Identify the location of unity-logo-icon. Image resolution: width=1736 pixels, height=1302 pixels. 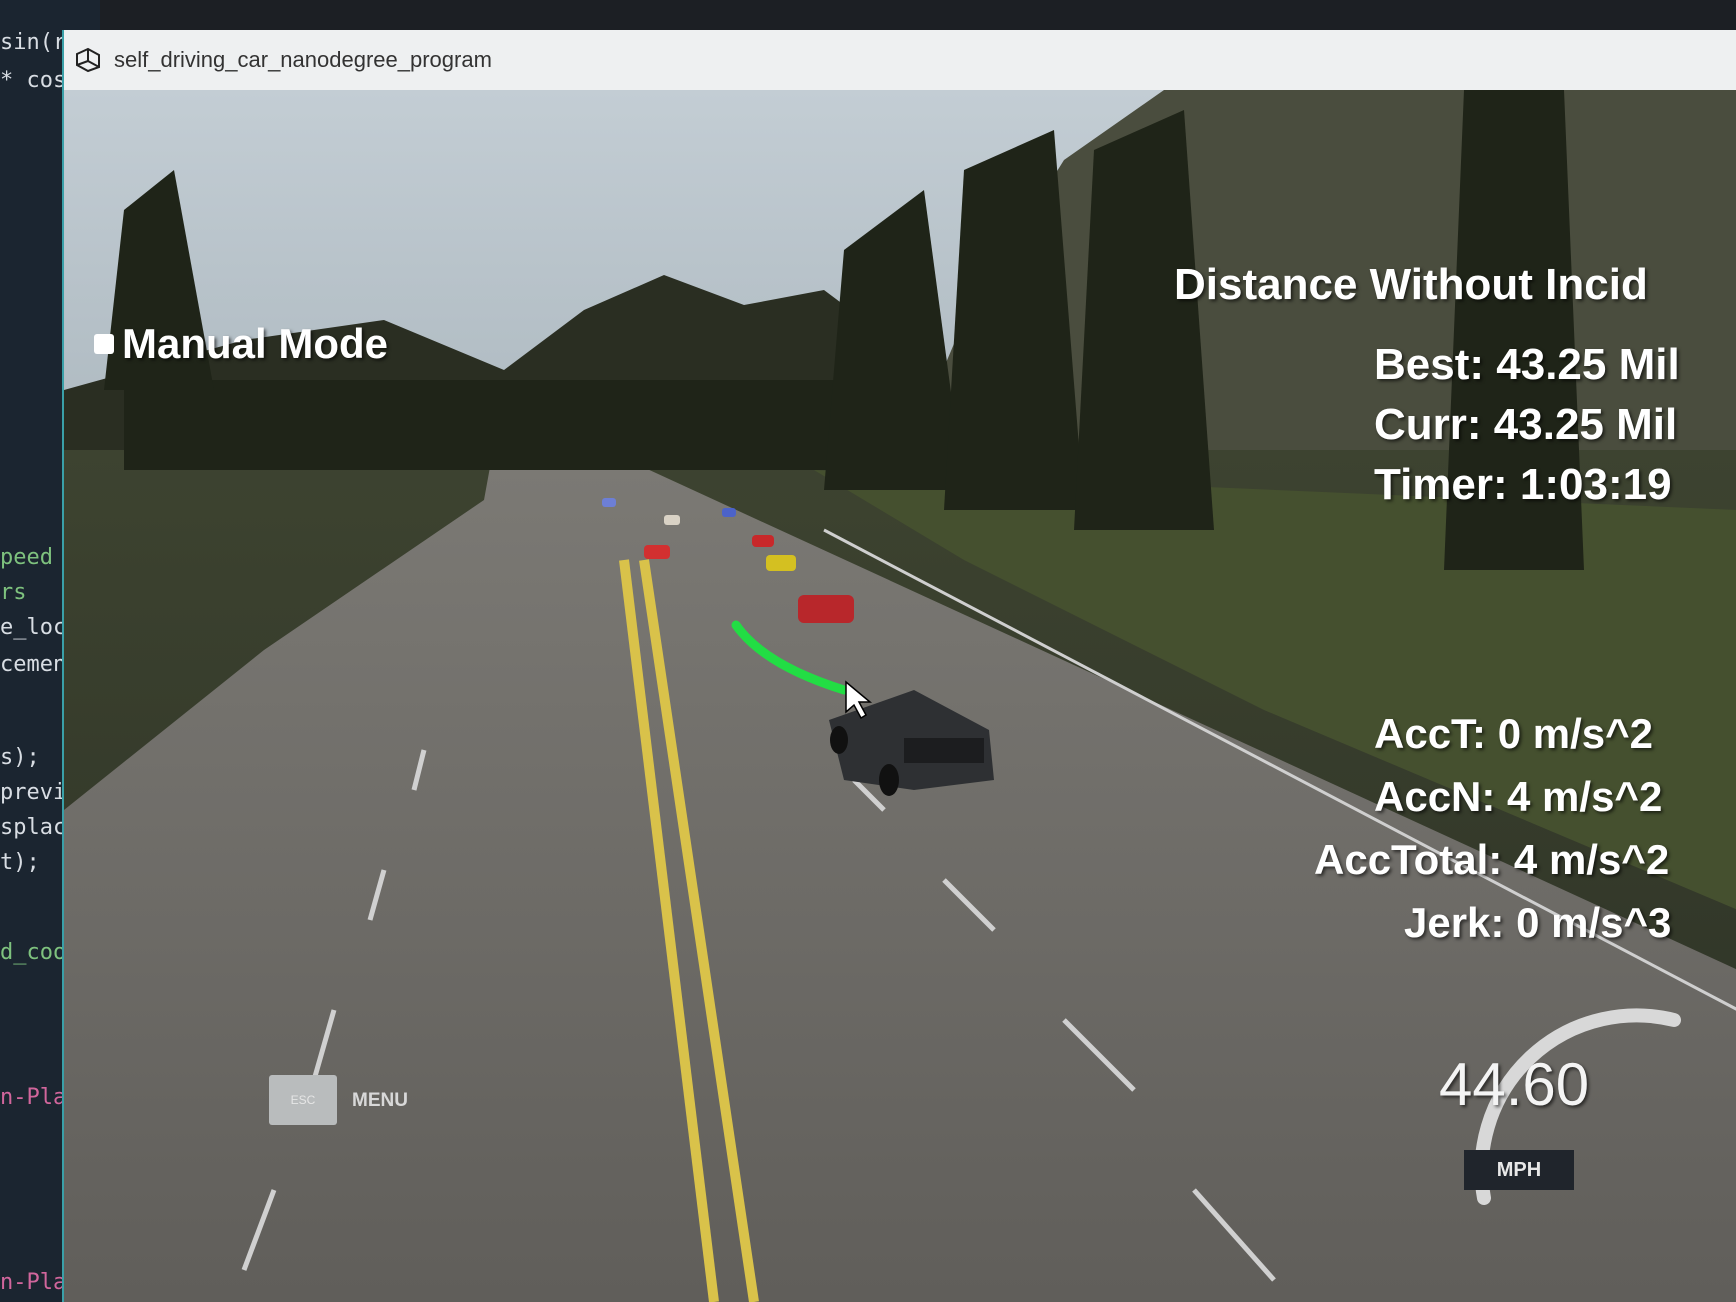
(88, 60).